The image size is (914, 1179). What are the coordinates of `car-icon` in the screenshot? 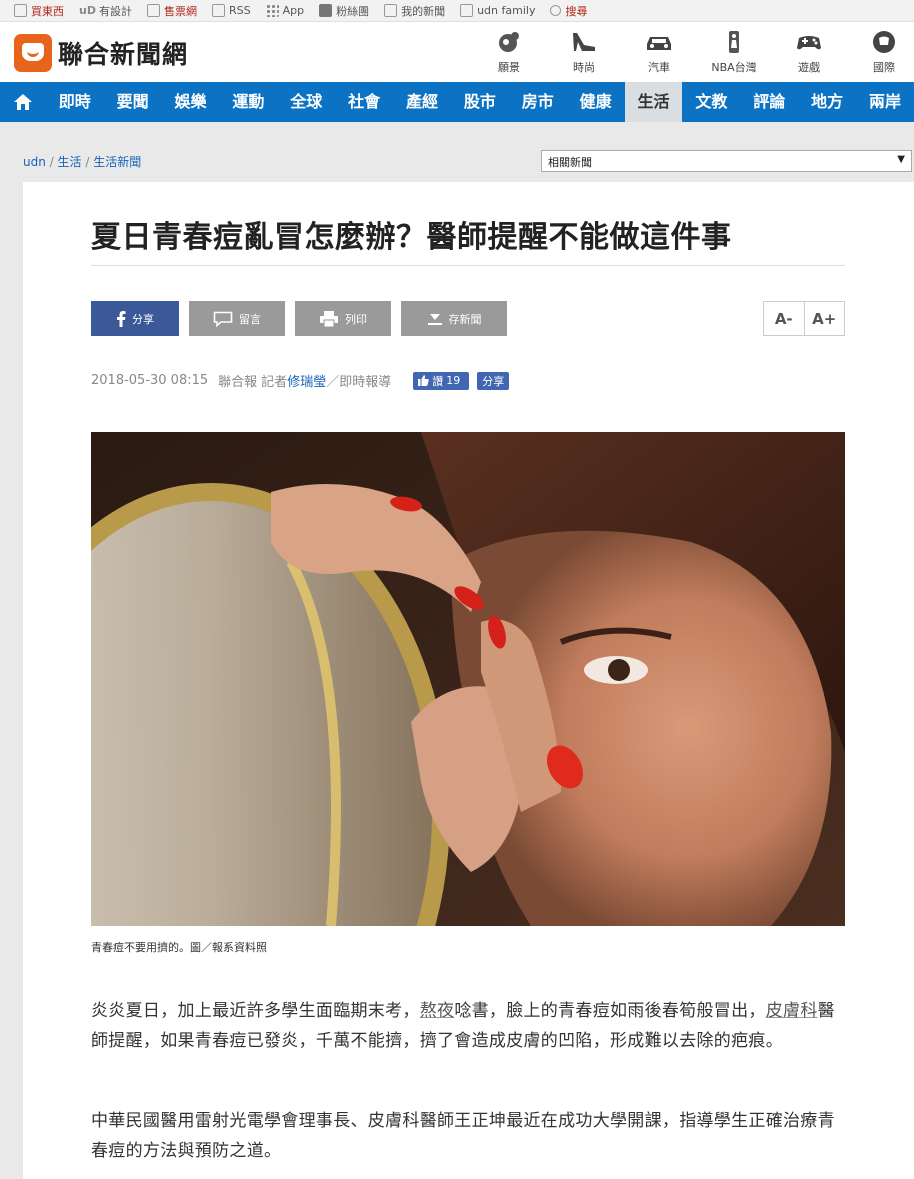 It's located at (659, 43).